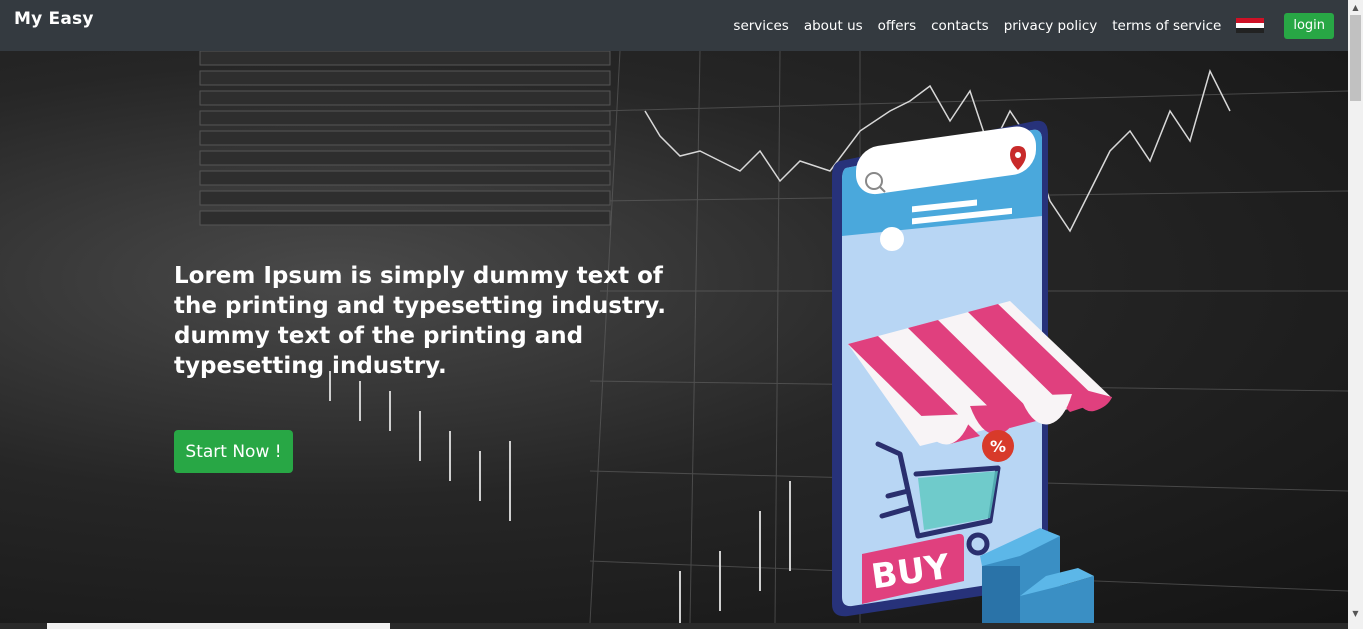 The height and width of the screenshot is (629, 1363). Describe the element at coordinates (1355, 613) in the screenshot. I see `scroll-down-arrow-icon: ▼` at that location.